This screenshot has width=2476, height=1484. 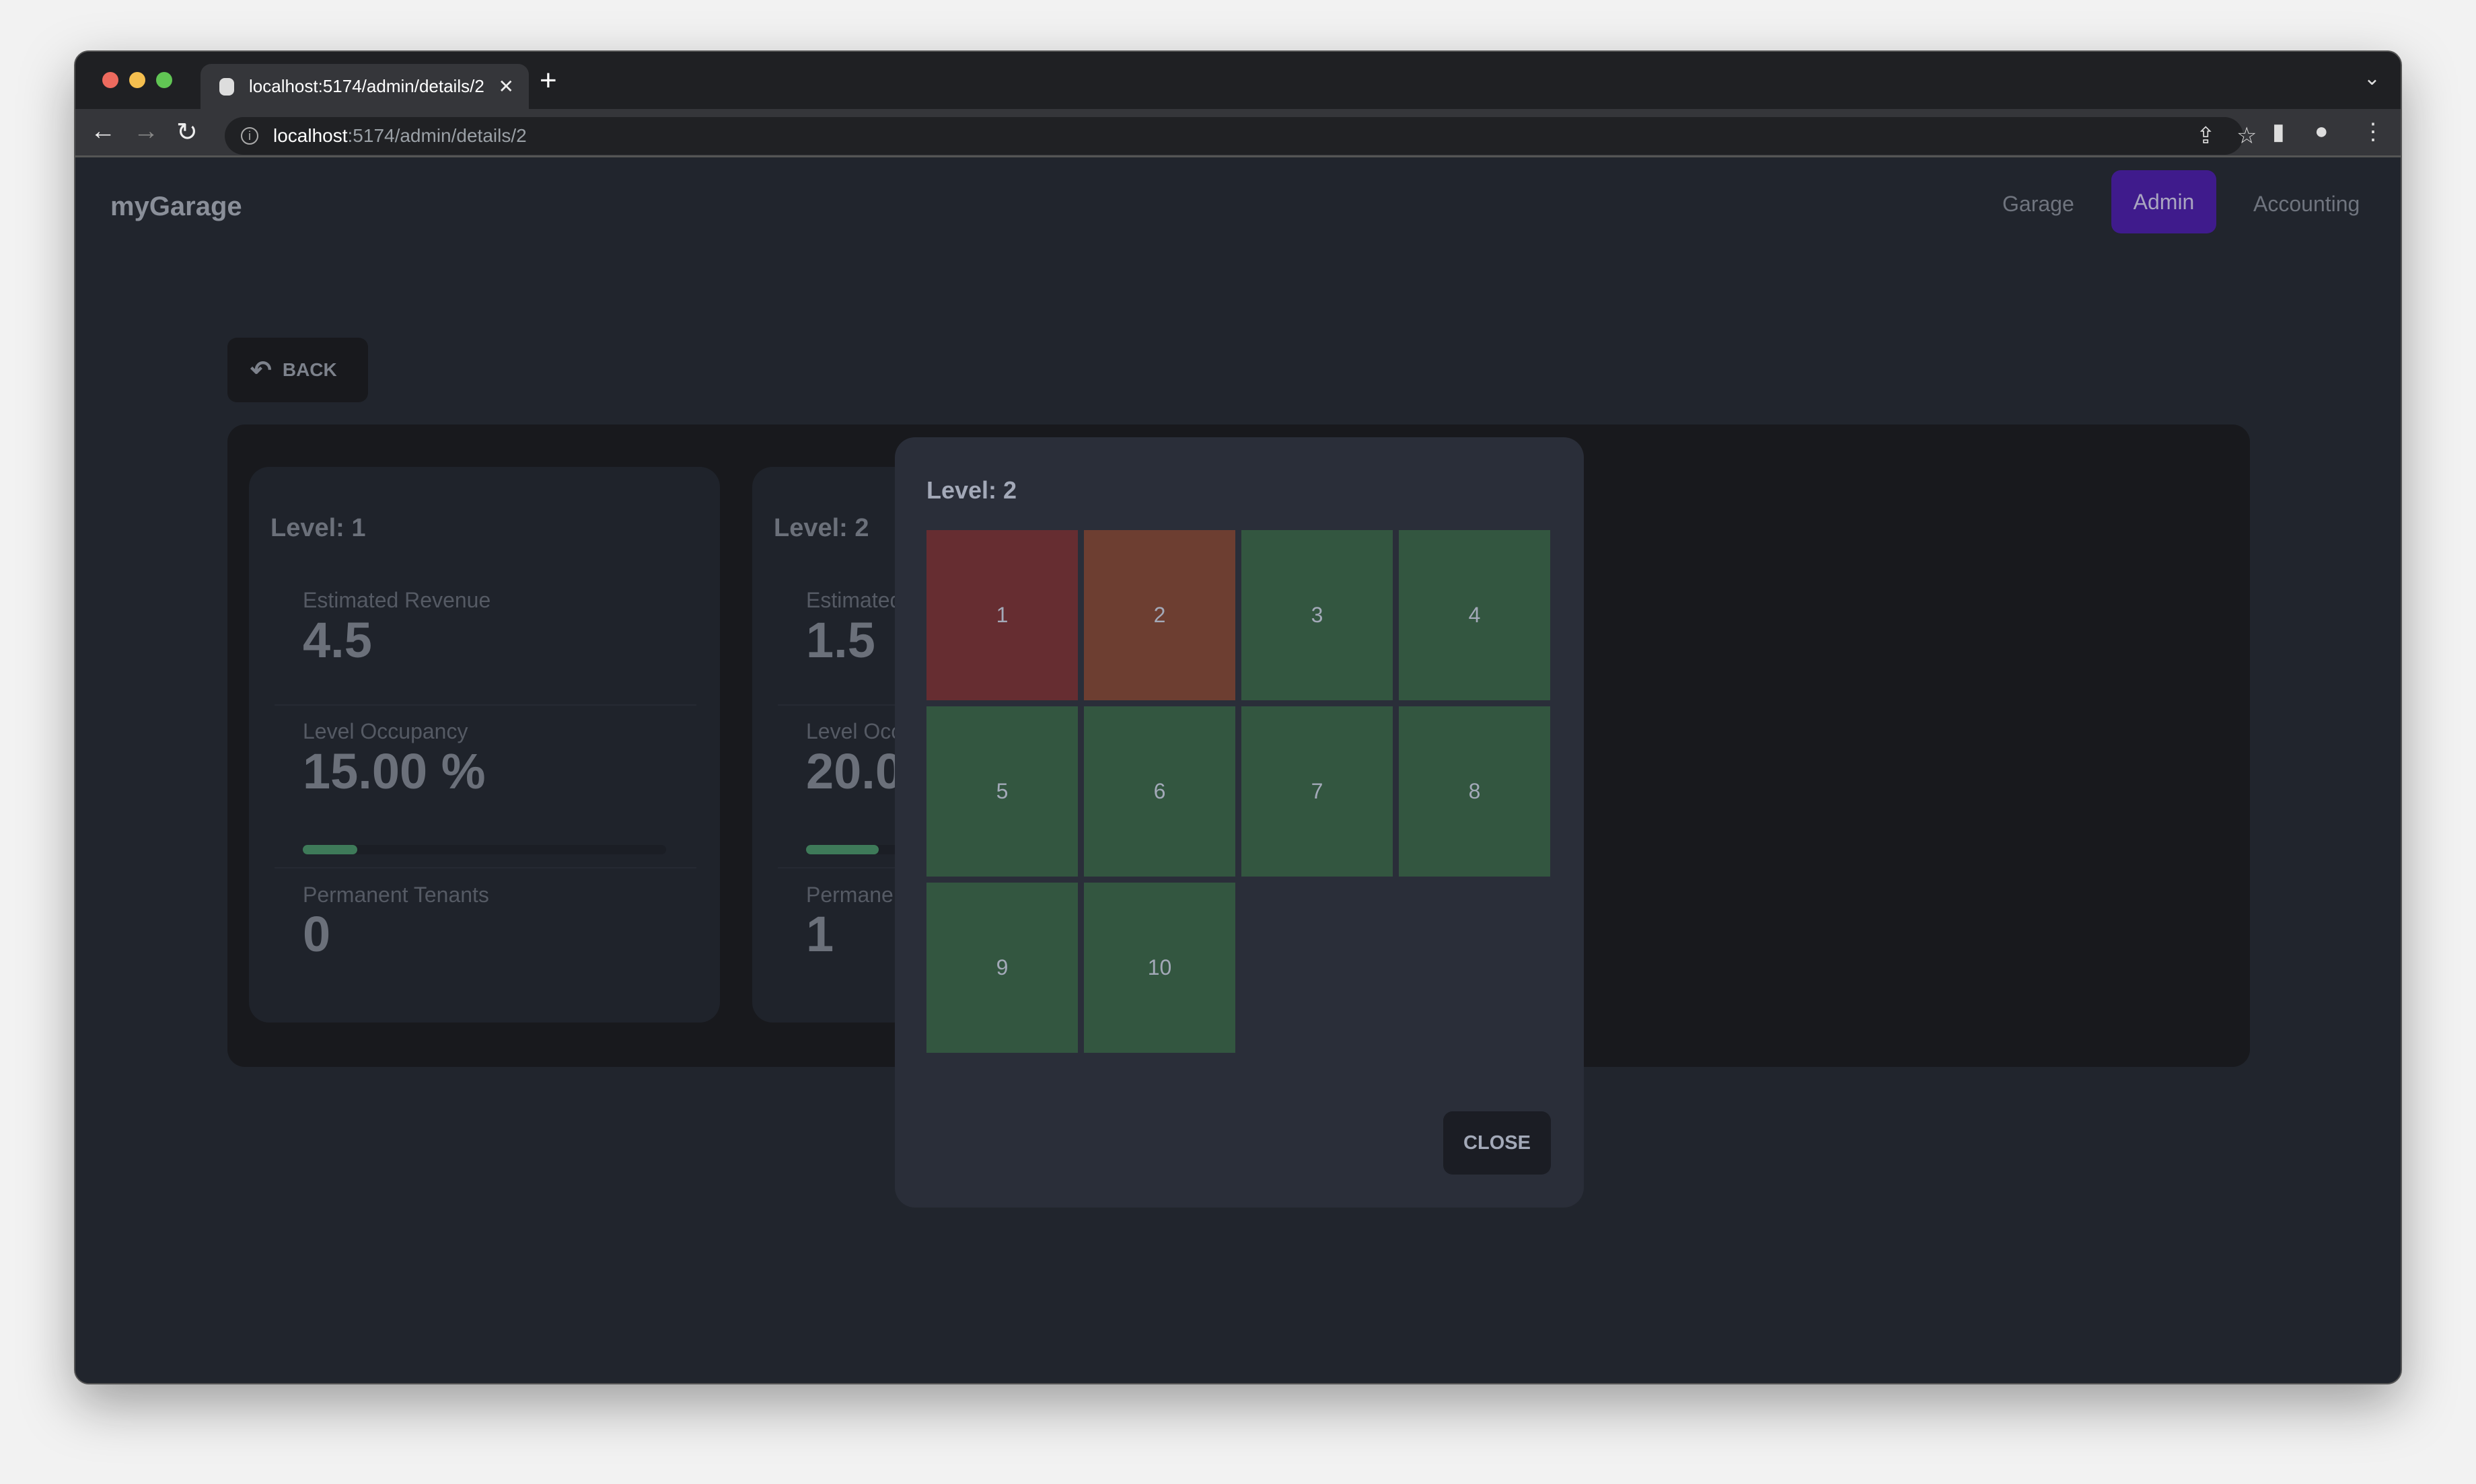 I want to click on share-icon: ⇪, so click(x=2206, y=135).